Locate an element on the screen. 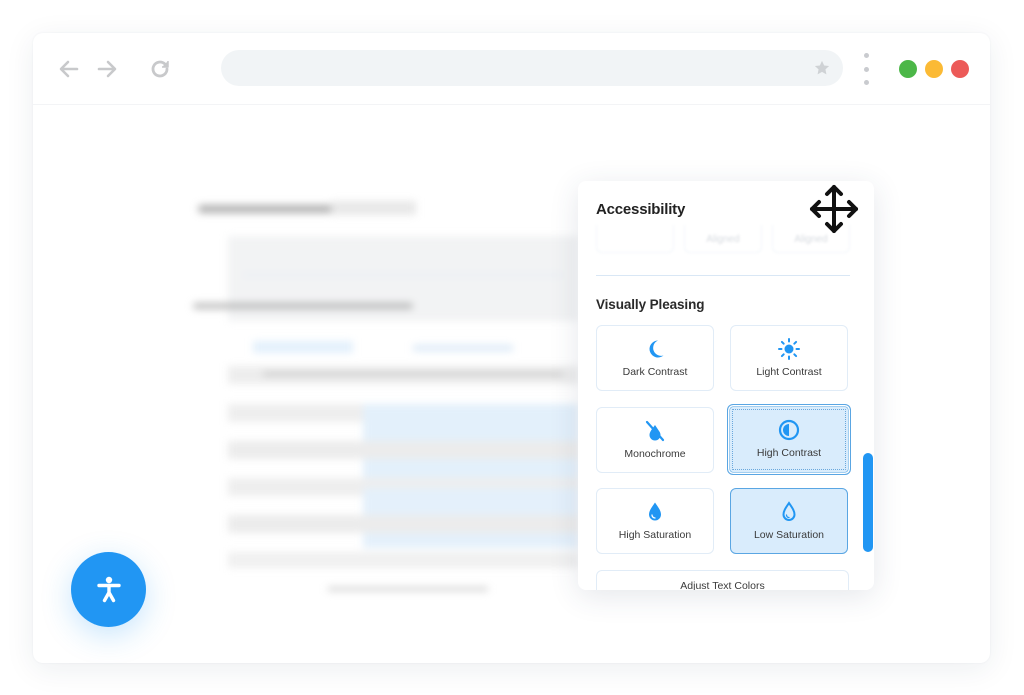  tile-label: Adjust Text Colors is located at coordinates (722, 585).